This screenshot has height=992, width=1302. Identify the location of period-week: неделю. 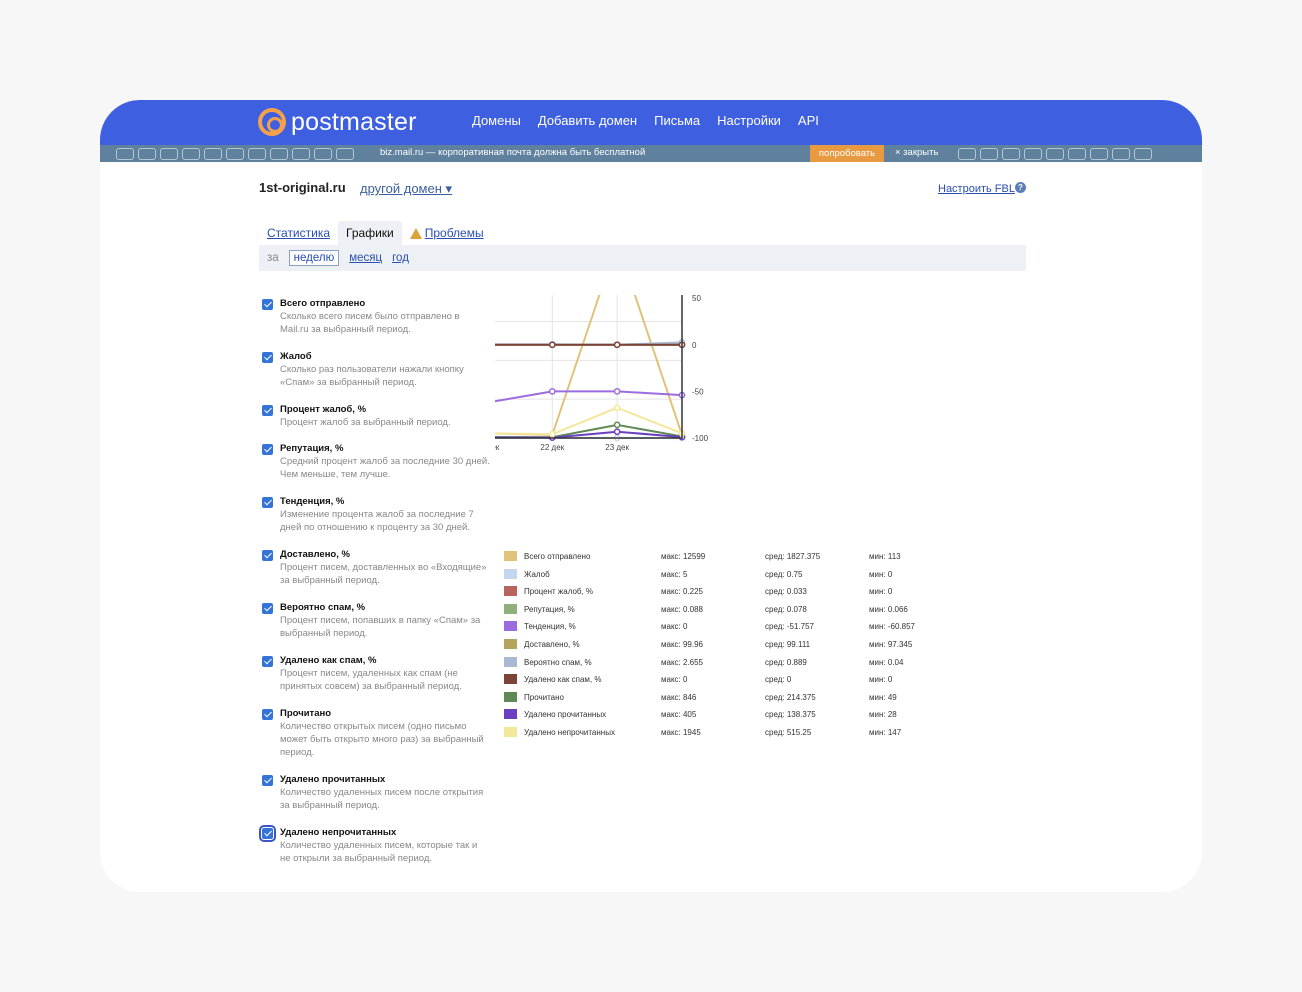
(314, 258).